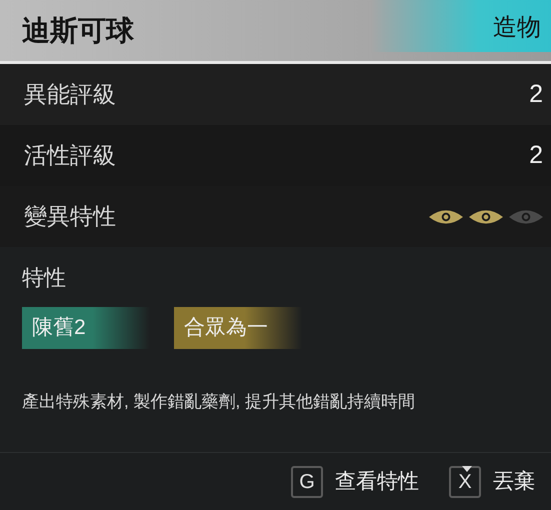 This screenshot has height=510, width=551. What do you see at coordinates (517, 28) in the screenshot?
I see `item-category: 造物` at bounding box center [517, 28].